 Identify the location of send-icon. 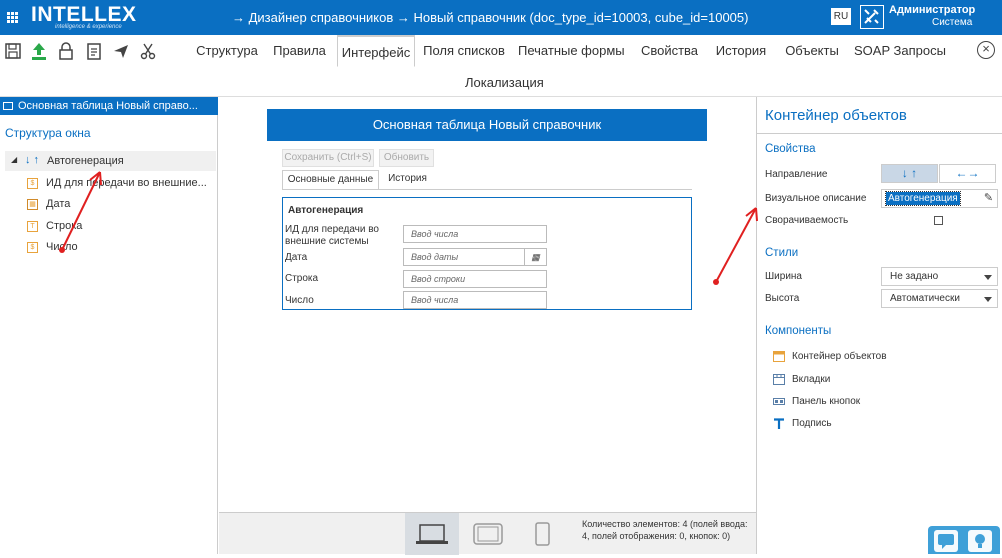
(123, 51).